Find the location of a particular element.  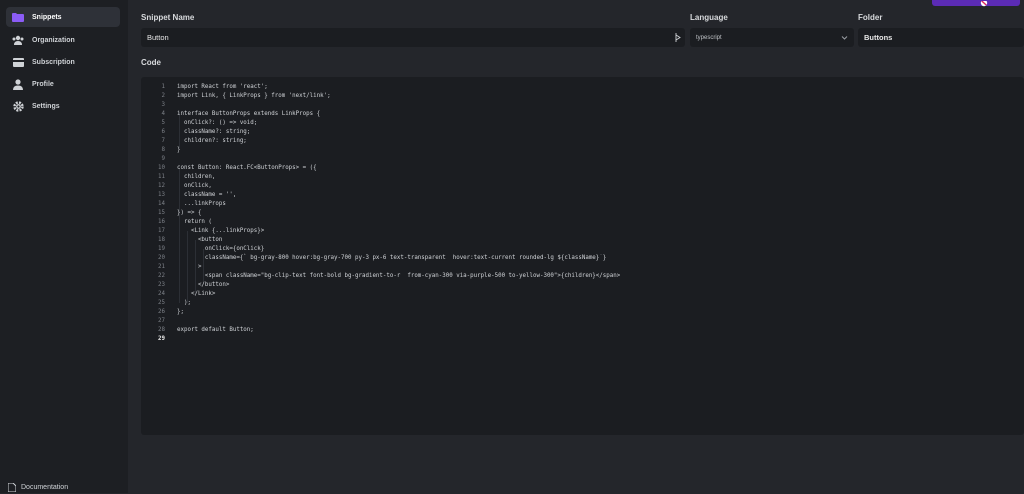

code-line: 1 import React from 'react'; is located at coordinates (582, 87).